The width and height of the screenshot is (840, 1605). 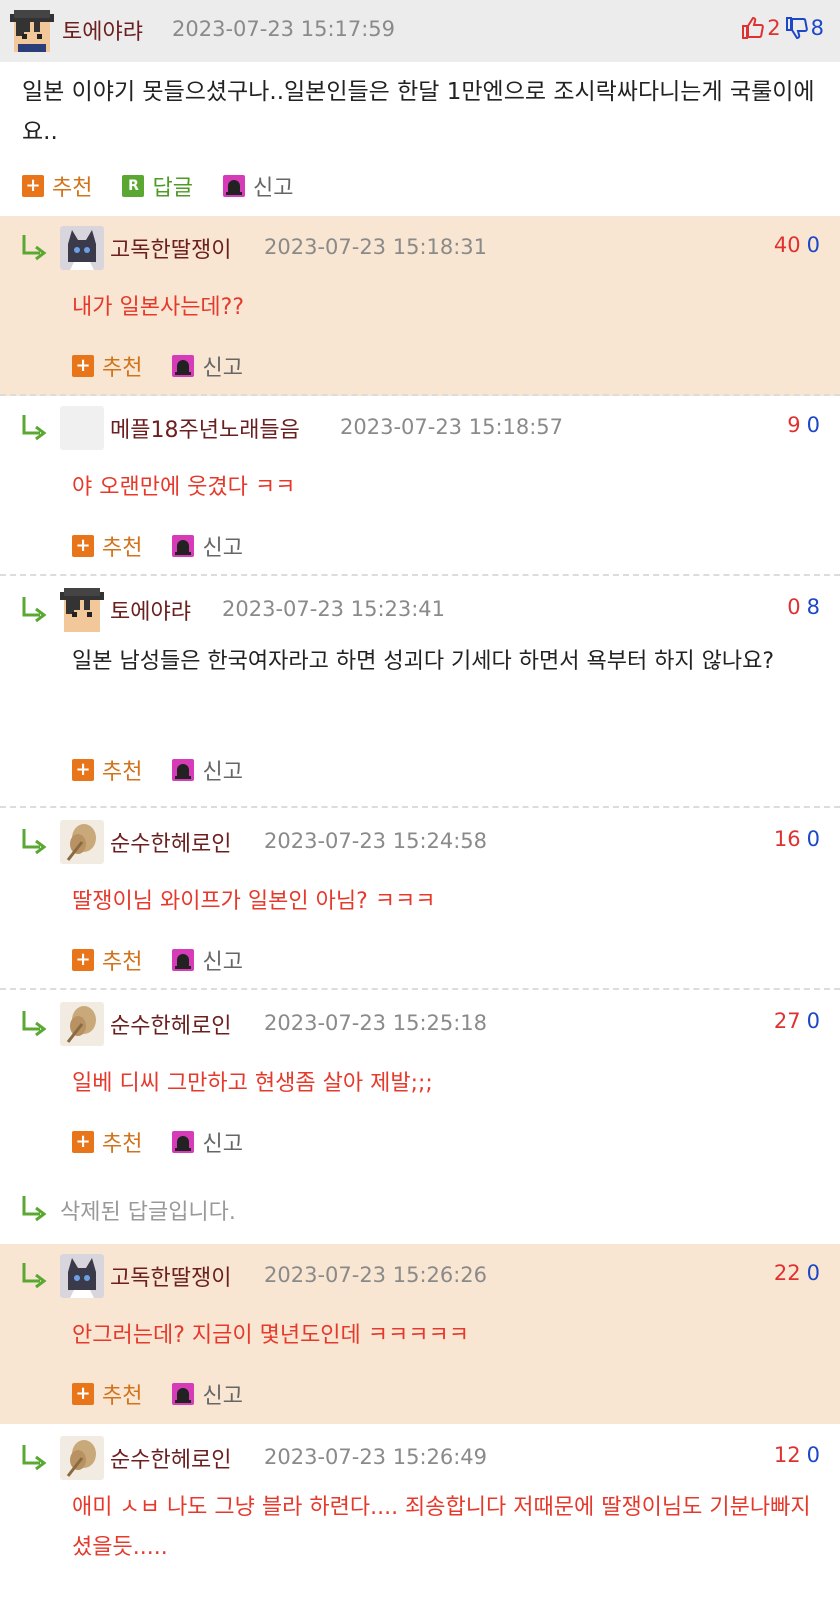 I want to click on comment-author: 토에야랴, so click(x=102, y=30).